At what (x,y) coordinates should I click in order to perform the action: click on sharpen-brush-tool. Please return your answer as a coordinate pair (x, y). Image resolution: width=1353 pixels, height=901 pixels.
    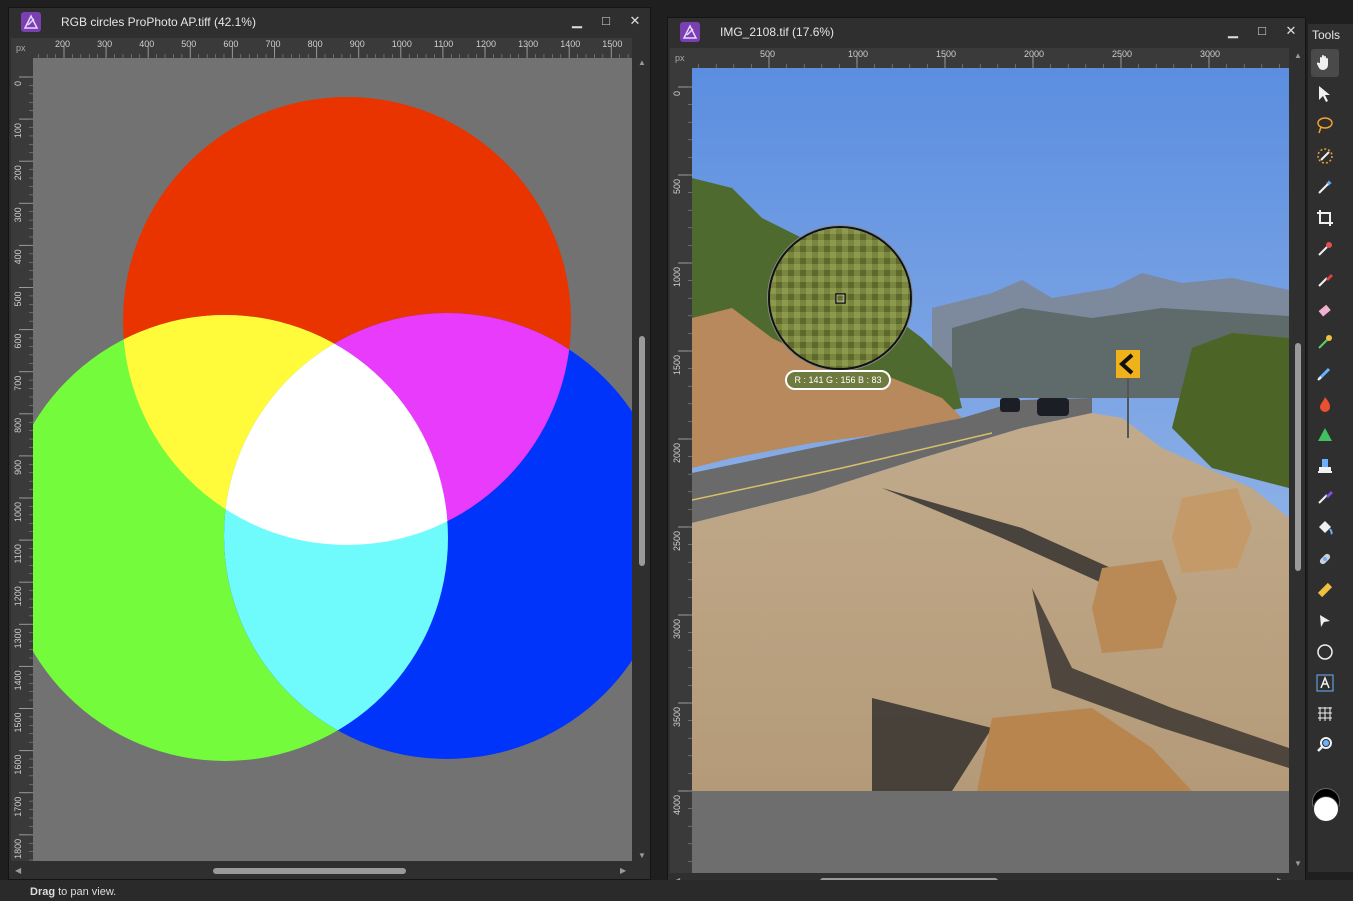
    Looking at the image, I should click on (1325, 435).